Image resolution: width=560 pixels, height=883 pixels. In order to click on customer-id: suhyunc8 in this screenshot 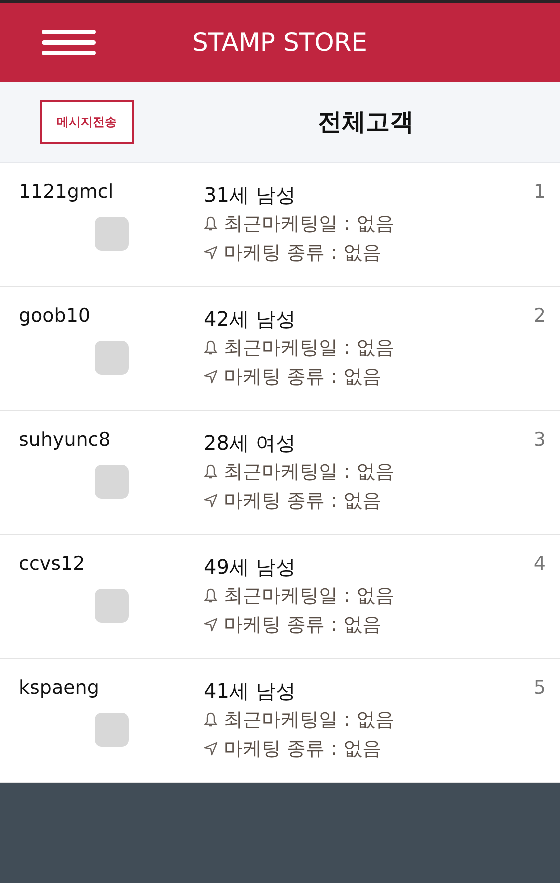, I will do `click(65, 440)`.